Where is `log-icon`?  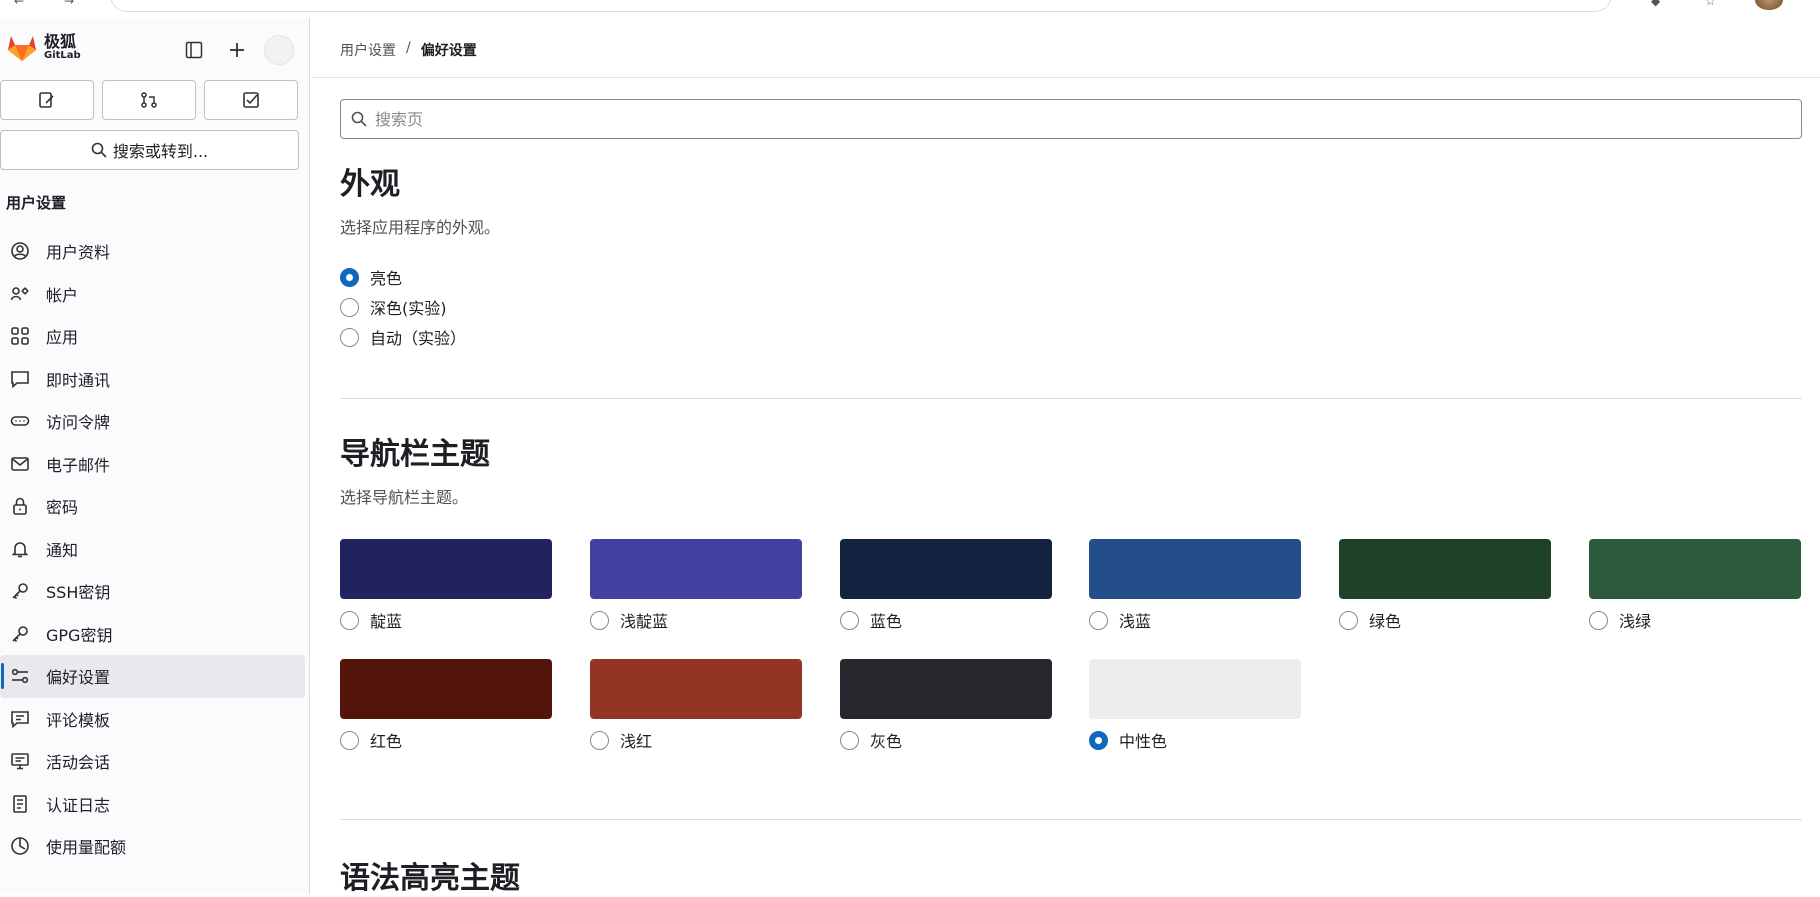
log-icon is located at coordinates (20, 804).